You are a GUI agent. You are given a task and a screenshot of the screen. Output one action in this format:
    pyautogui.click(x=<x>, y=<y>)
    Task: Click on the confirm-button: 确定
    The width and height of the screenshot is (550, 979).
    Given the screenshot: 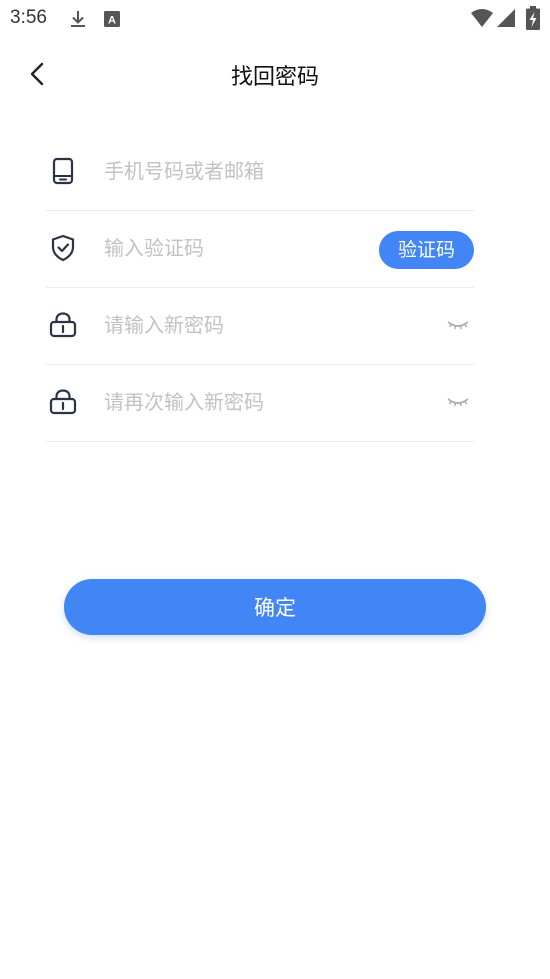 What is the action you would take?
    pyautogui.click(x=275, y=607)
    